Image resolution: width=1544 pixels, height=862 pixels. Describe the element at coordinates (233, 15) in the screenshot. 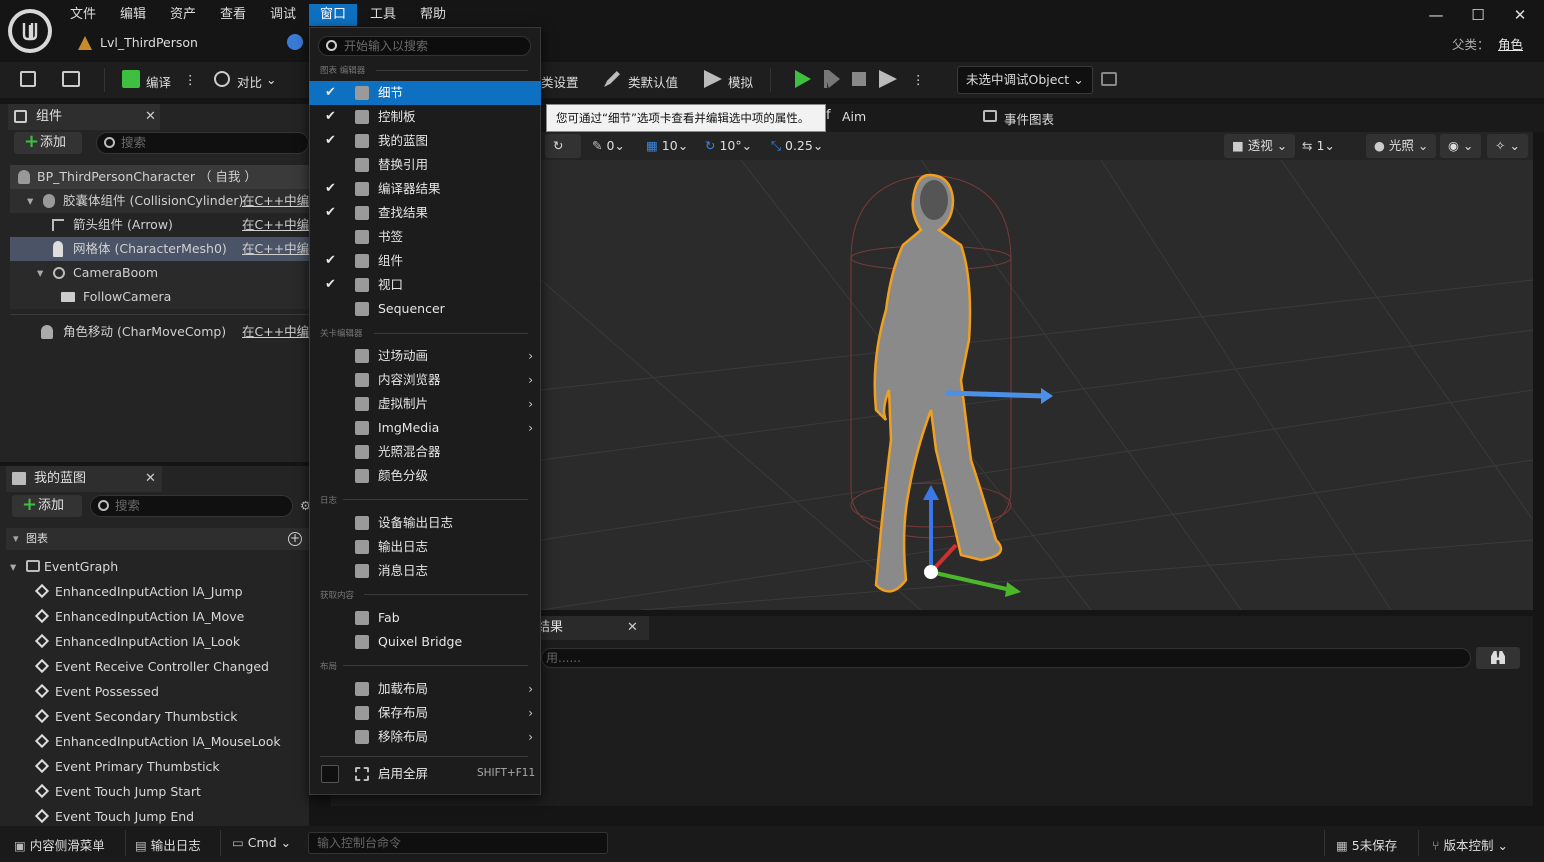

I see `menu-view: 查看` at that location.